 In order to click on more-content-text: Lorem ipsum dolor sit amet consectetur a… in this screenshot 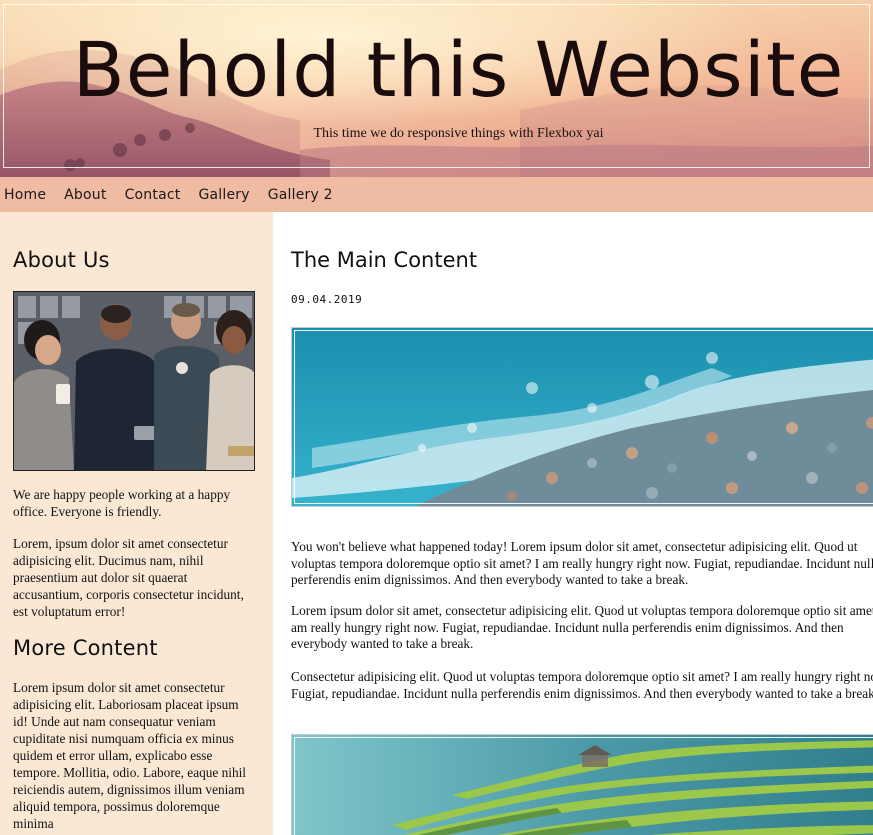, I will do `click(130, 755)`.